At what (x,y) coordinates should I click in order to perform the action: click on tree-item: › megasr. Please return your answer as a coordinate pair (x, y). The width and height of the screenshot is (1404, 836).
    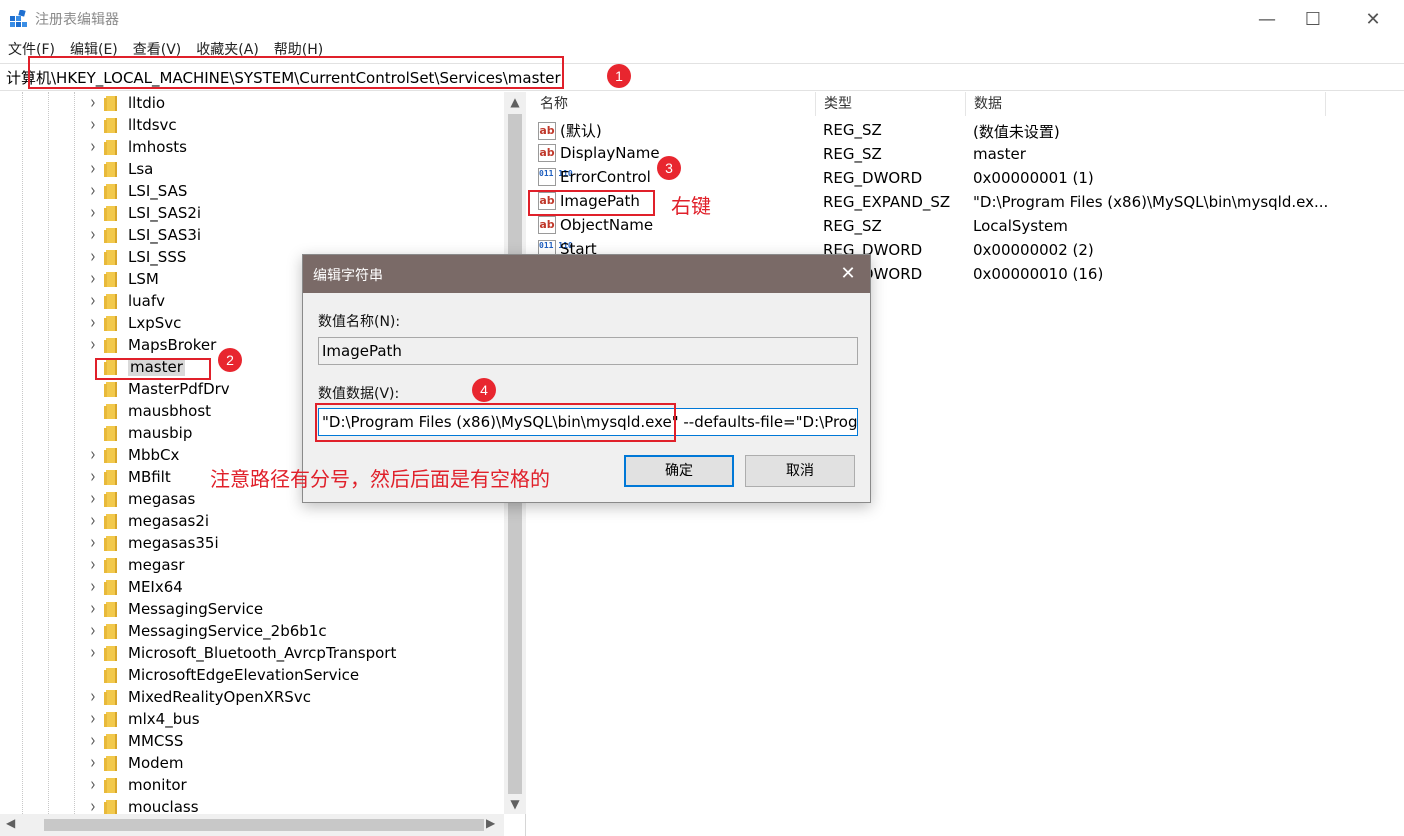
    Looking at the image, I should click on (134, 565).